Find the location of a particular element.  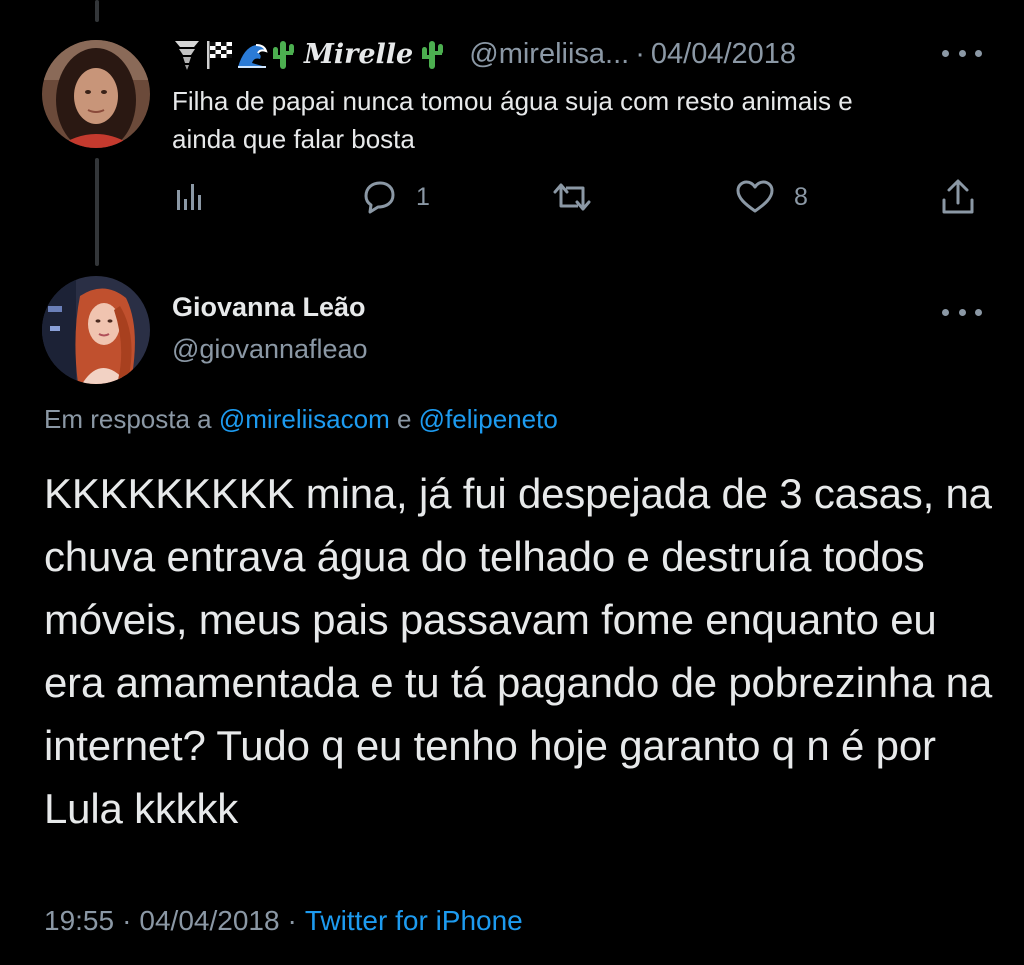

parent-tweet-actions: 1 8 is located at coordinates (578, 197).